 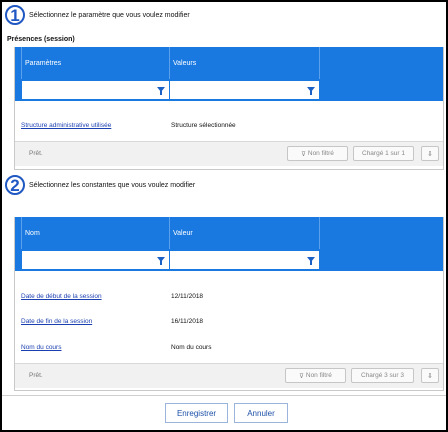 I want to click on grid-header: Paramètres Valeurs, so click(x=229, y=63).